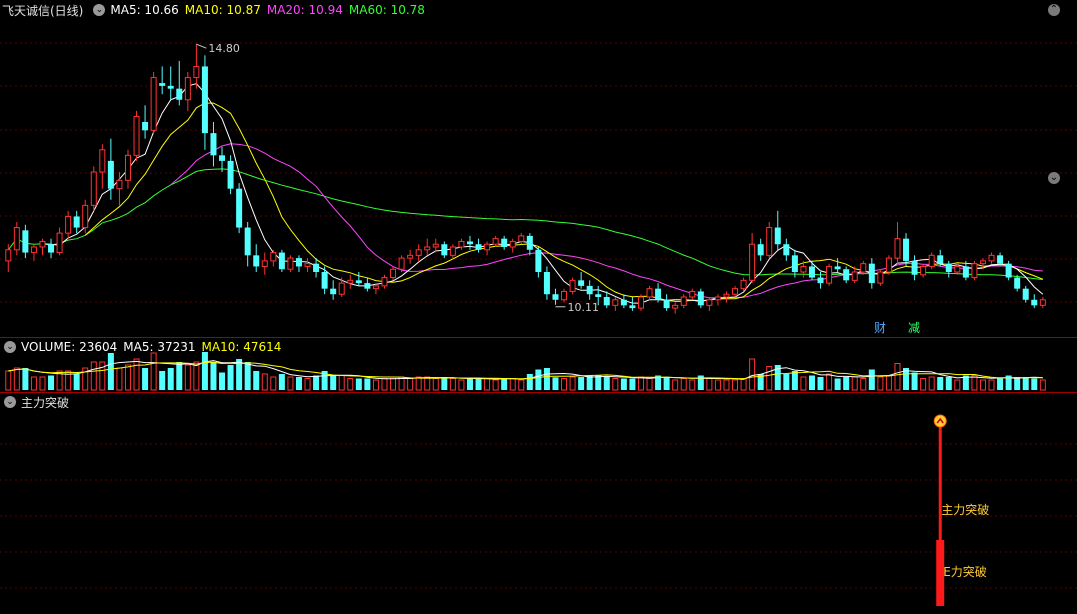 The image size is (1077, 614). I want to click on settings-icon: ⌄, so click(1054, 178).